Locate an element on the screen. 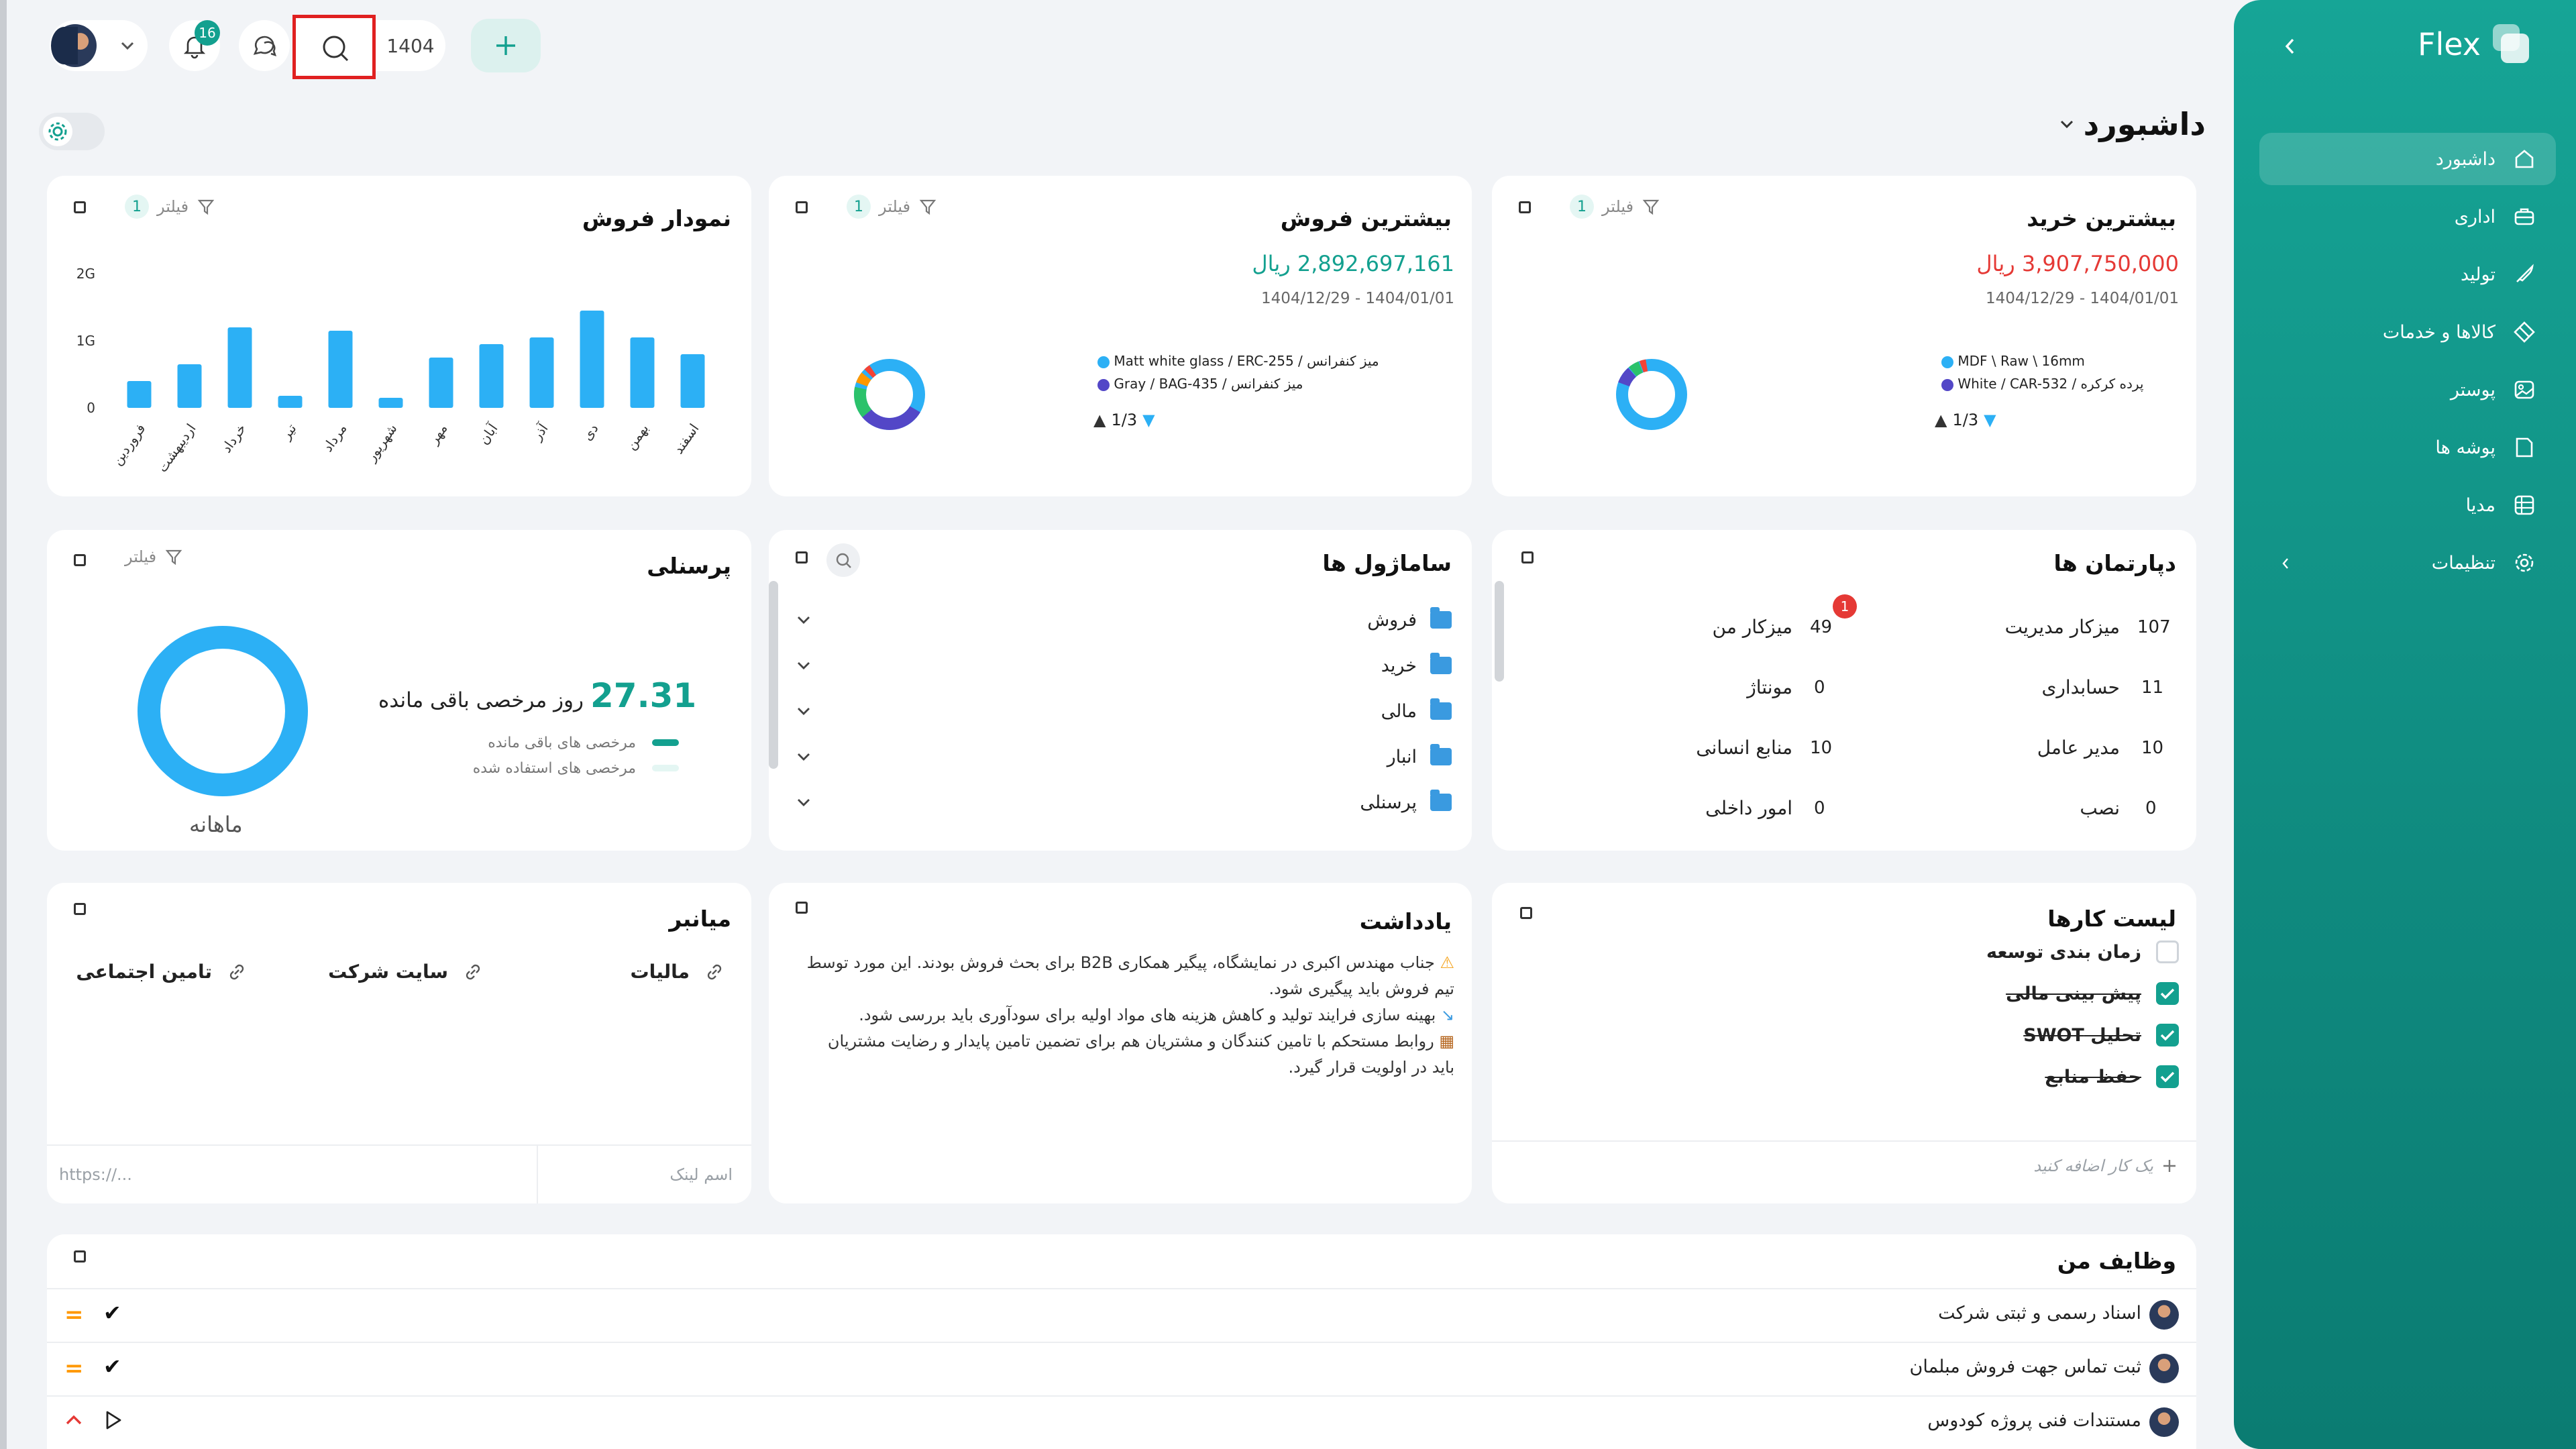 This screenshot has width=2576, height=1449. task-row: مستندات فنی پروژه کودوس is located at coordinates (1121, 1423).